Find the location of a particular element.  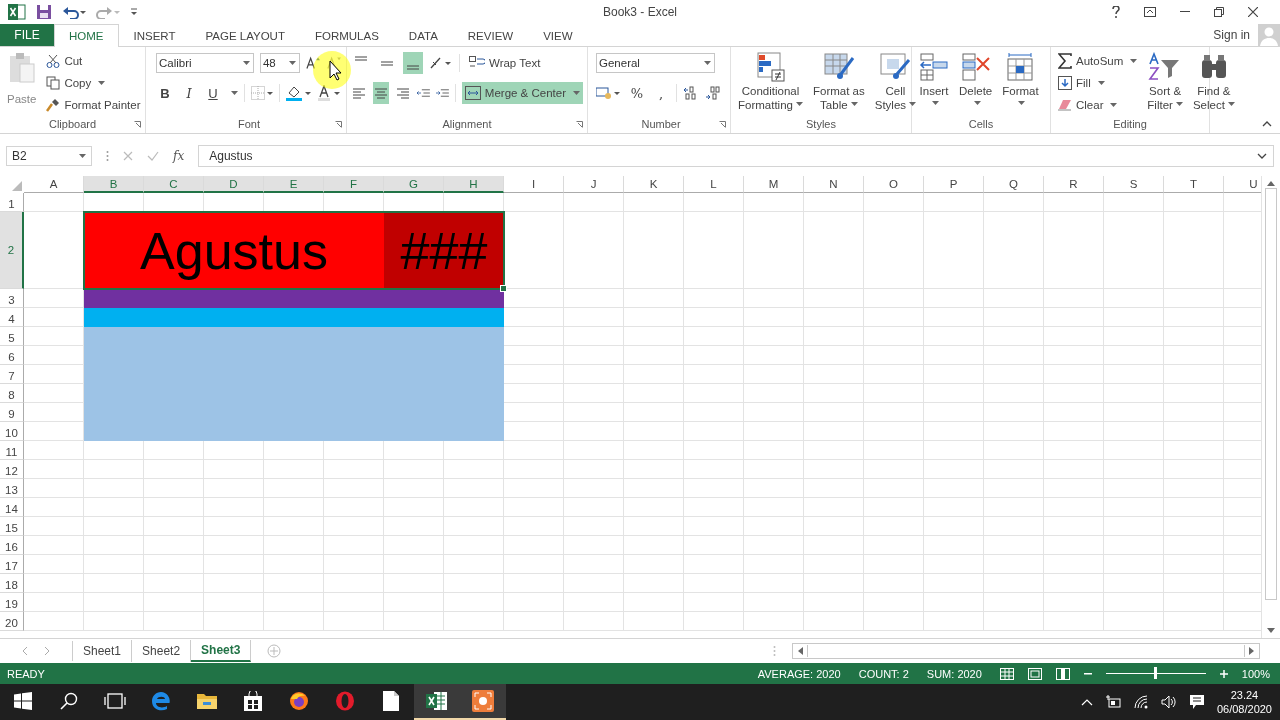

ribbon-display-icon is located at coordinates (1150, 12).